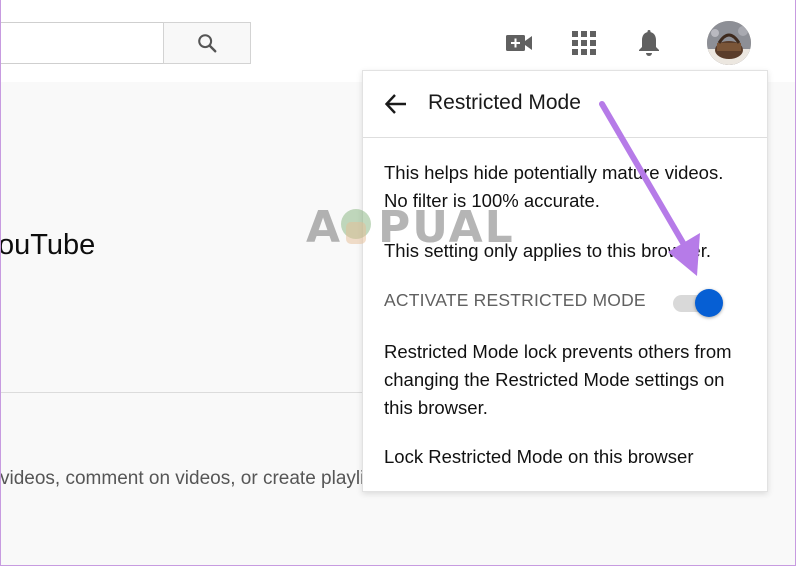  I want to click on panel-header: Restricted Mode, so click(565, 104).